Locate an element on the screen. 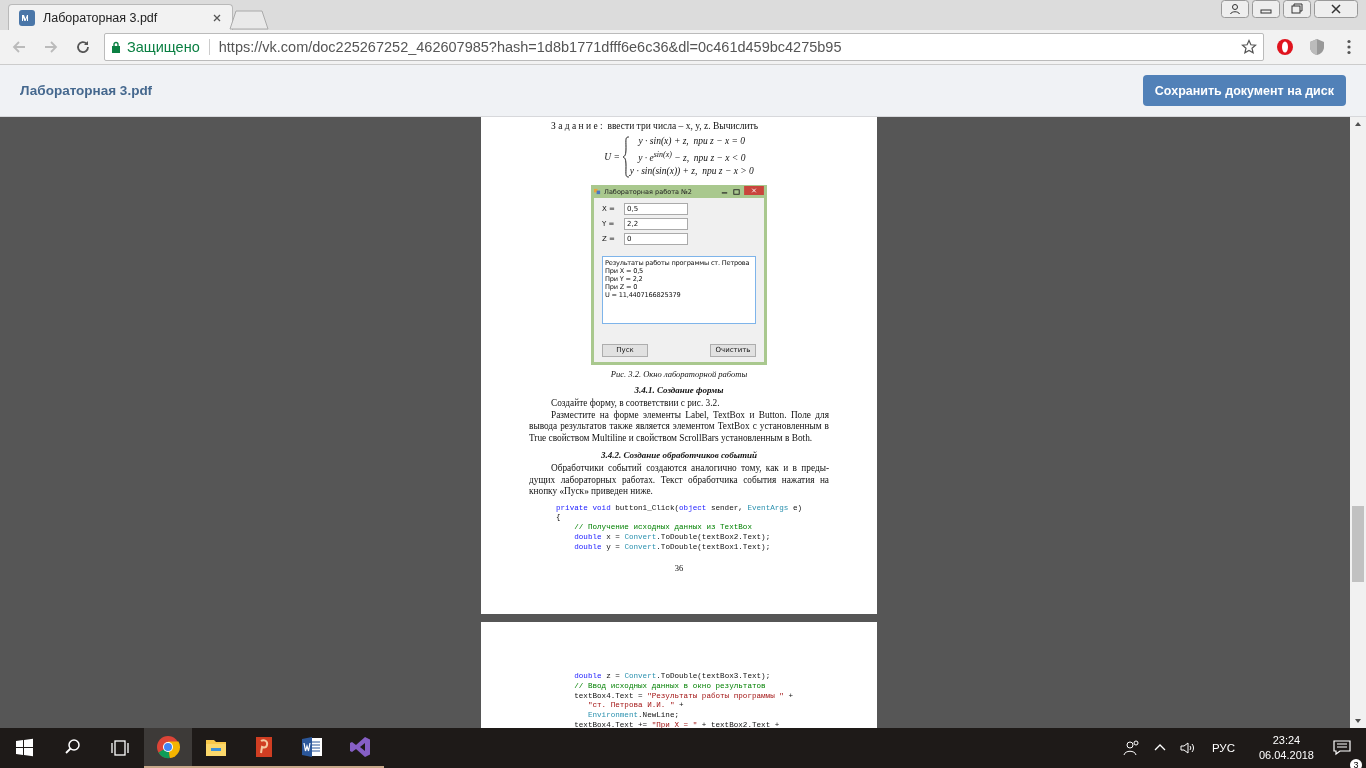  formula-line: y · sin(x) + z, при z − x = 0 is located at coordinates (692, 141).